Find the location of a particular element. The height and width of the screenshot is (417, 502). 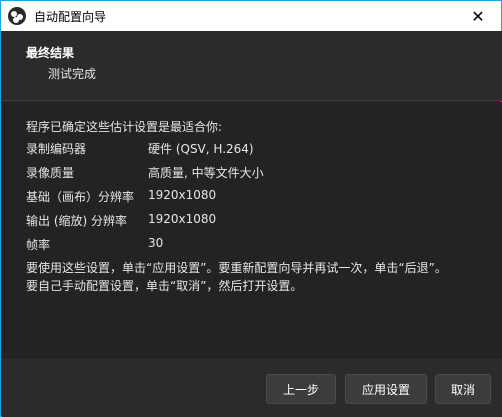

cancel-button: 取消 is located at coordinates (463, 389).